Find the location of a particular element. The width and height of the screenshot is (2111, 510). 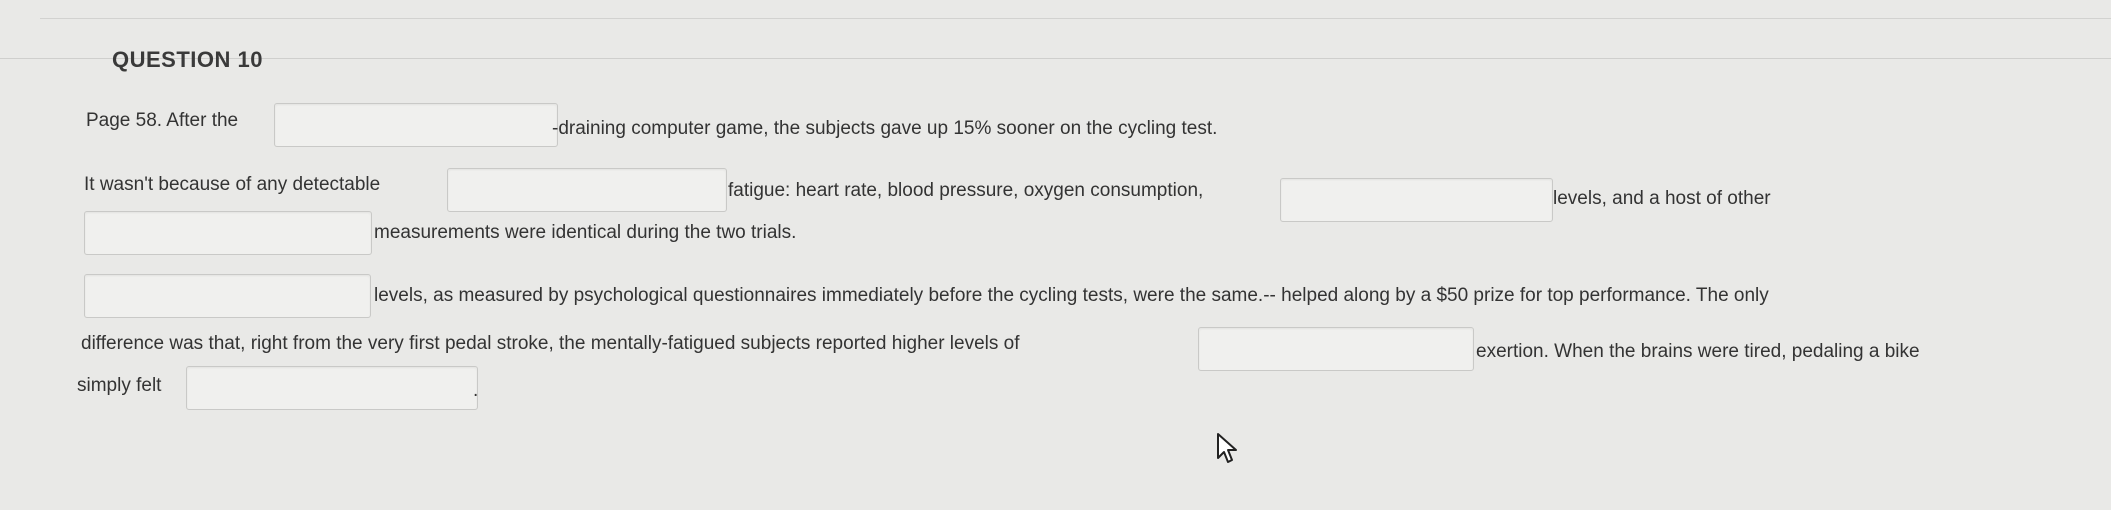

top-divider is located at coordinates (1075, 18).